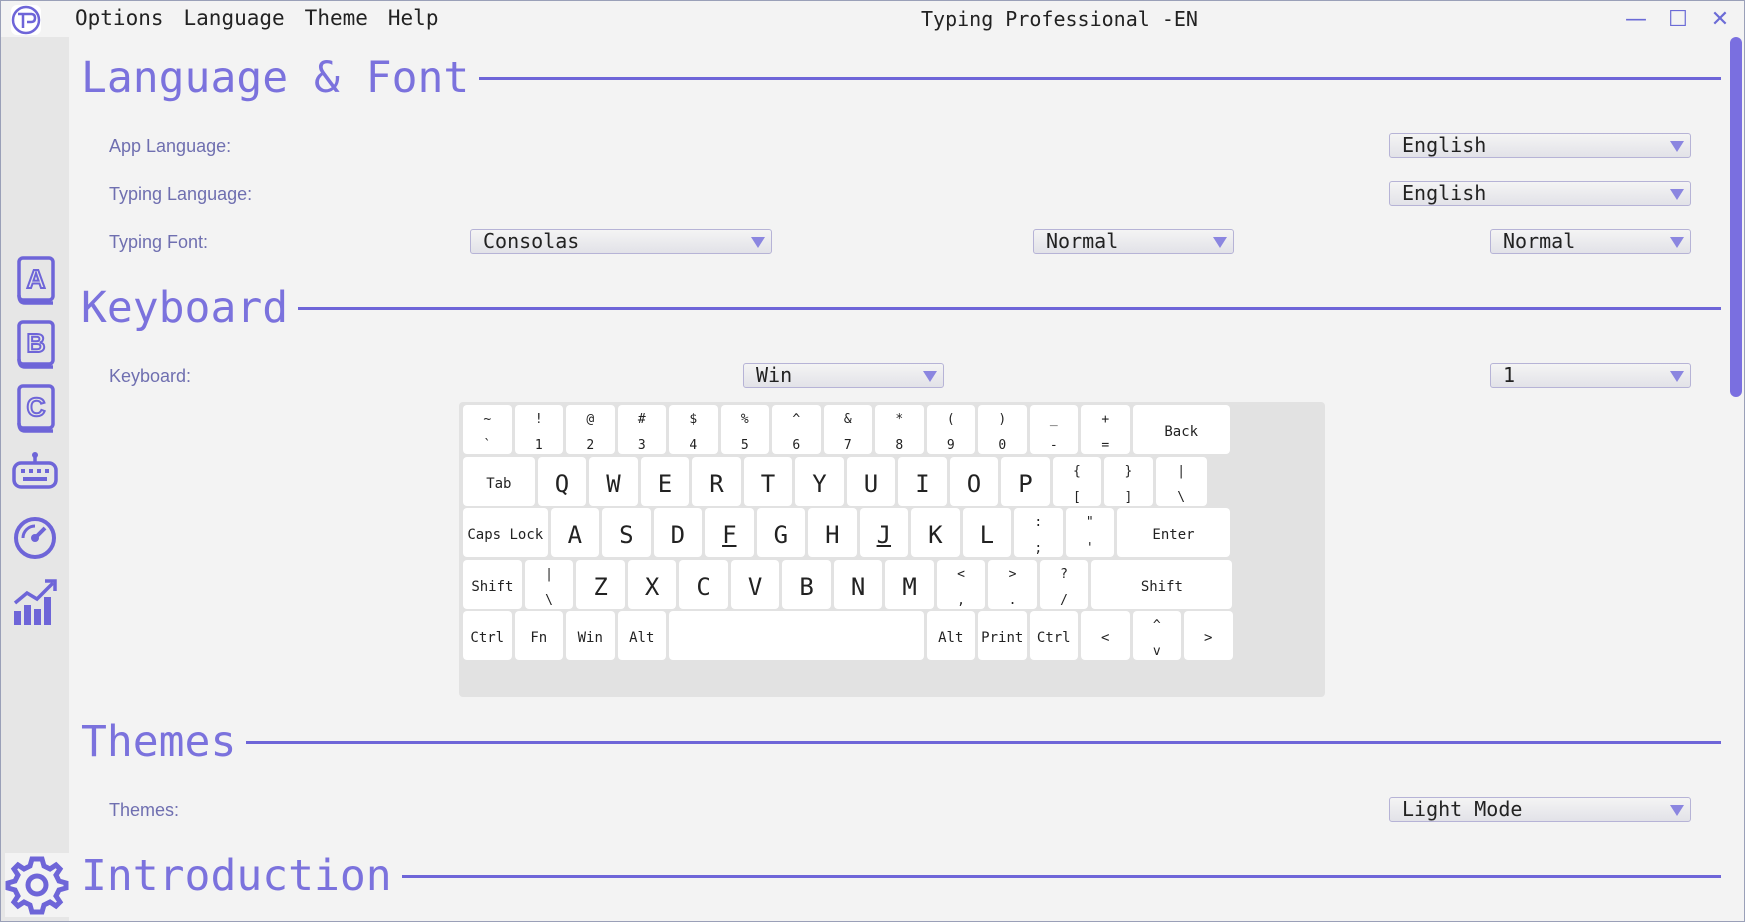 This screenshot has height=922, width=1745. I want to click on key-symbol: " ', so click(1090, 532).